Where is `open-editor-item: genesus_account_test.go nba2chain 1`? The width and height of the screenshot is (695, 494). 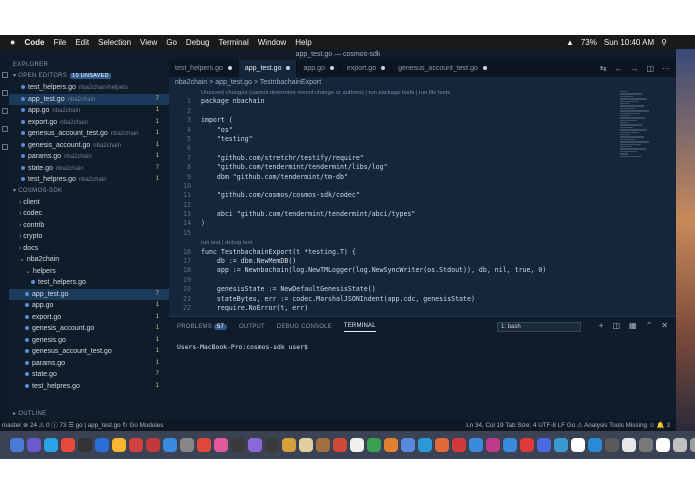
open-editor-item: genesus_account_test.go nba2chain 1 is located at coordinates (89, 134).